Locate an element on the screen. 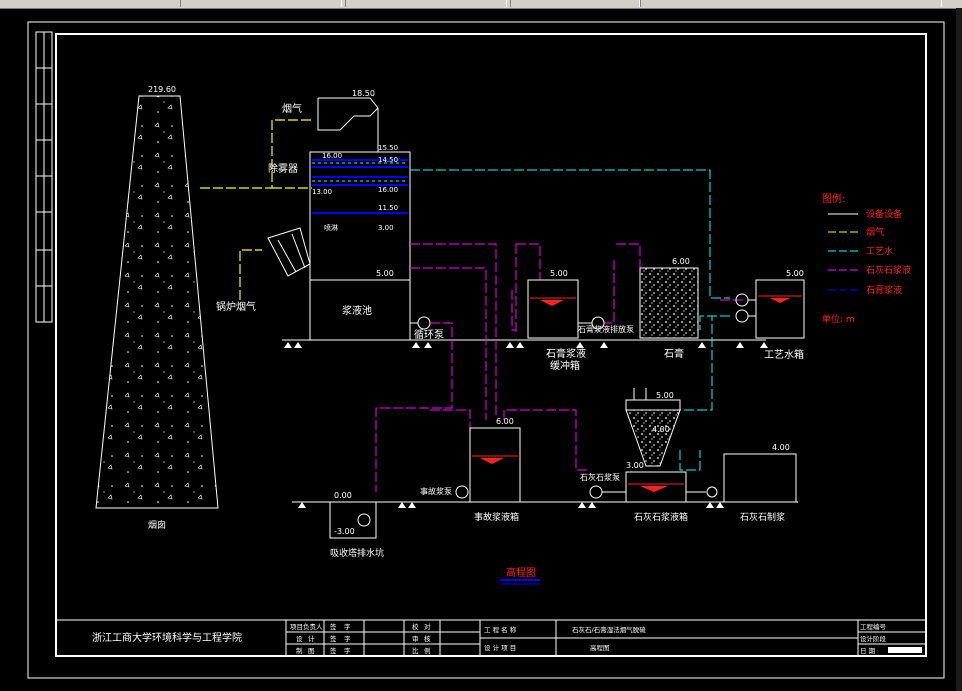  tb-item-label: 设 计 项 目 is located at coordinates (500, 647).